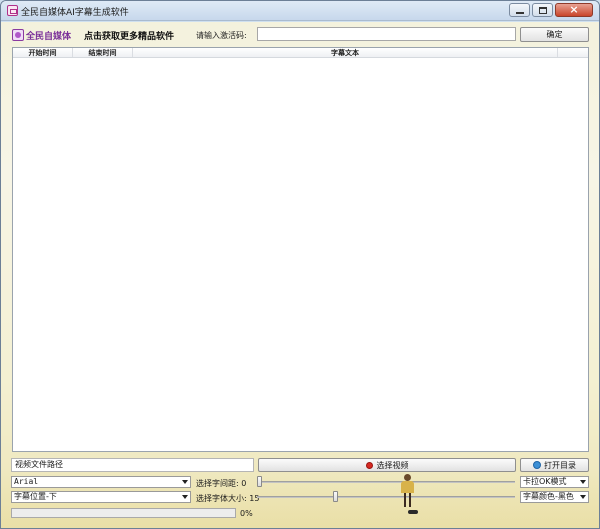 This screenshot has height=529, width=600. What do you see at coordinates (103, 52) in the screenshot?
I see `column-header-end-time: 结束时间` at bounding box center [103, 52].